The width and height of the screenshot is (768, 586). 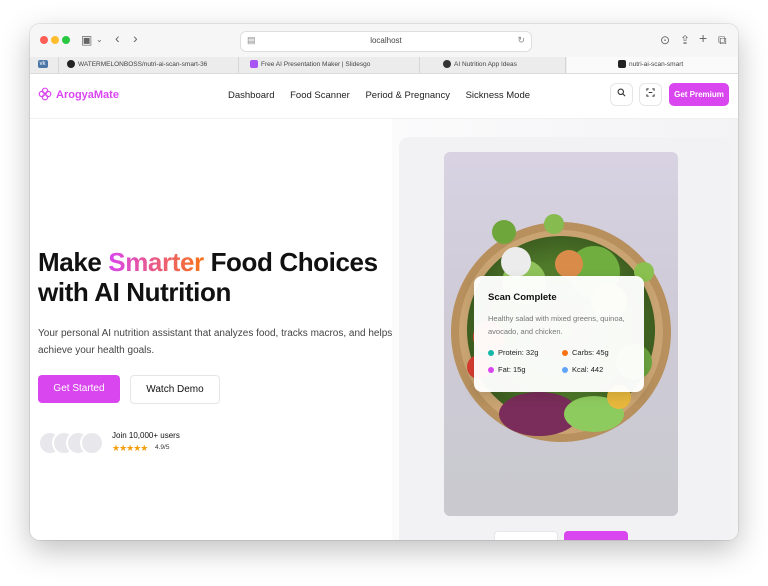 What do you see at coordinates (175, 389) in the screenshot?
I see `watch-demo-button: Watch Demo` at bounding box center [175, 389].